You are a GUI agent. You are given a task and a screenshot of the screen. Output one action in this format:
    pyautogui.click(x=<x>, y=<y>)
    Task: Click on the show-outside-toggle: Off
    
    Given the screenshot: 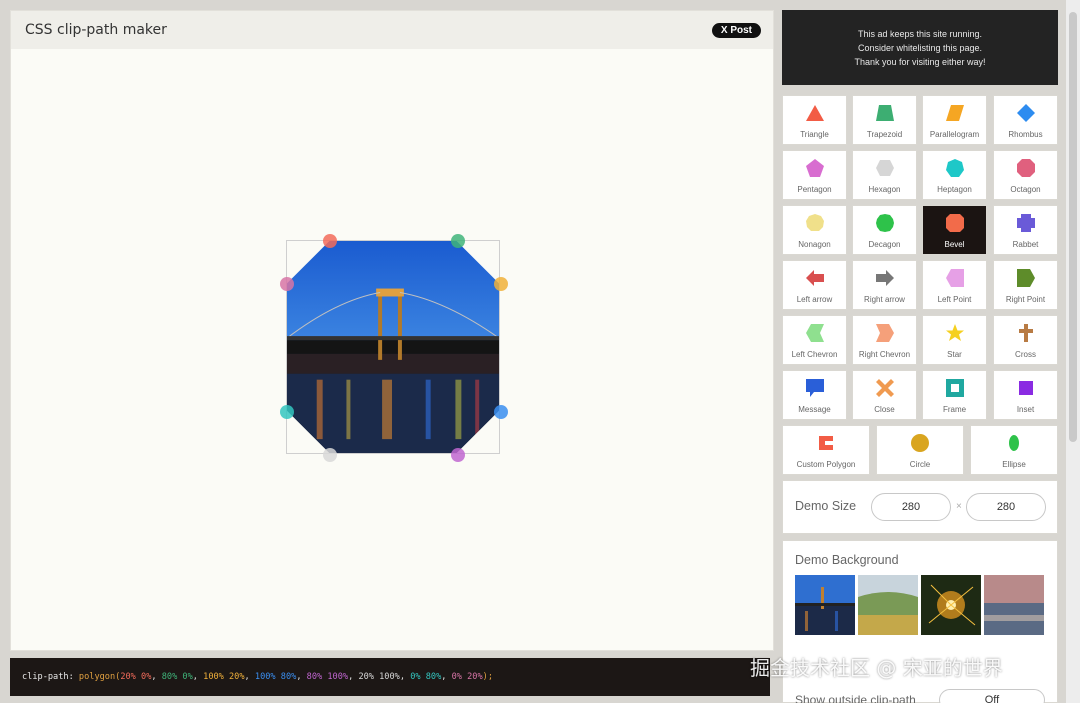 What is the action you would take?
    pyautogui.click(x=992, y=696)
    